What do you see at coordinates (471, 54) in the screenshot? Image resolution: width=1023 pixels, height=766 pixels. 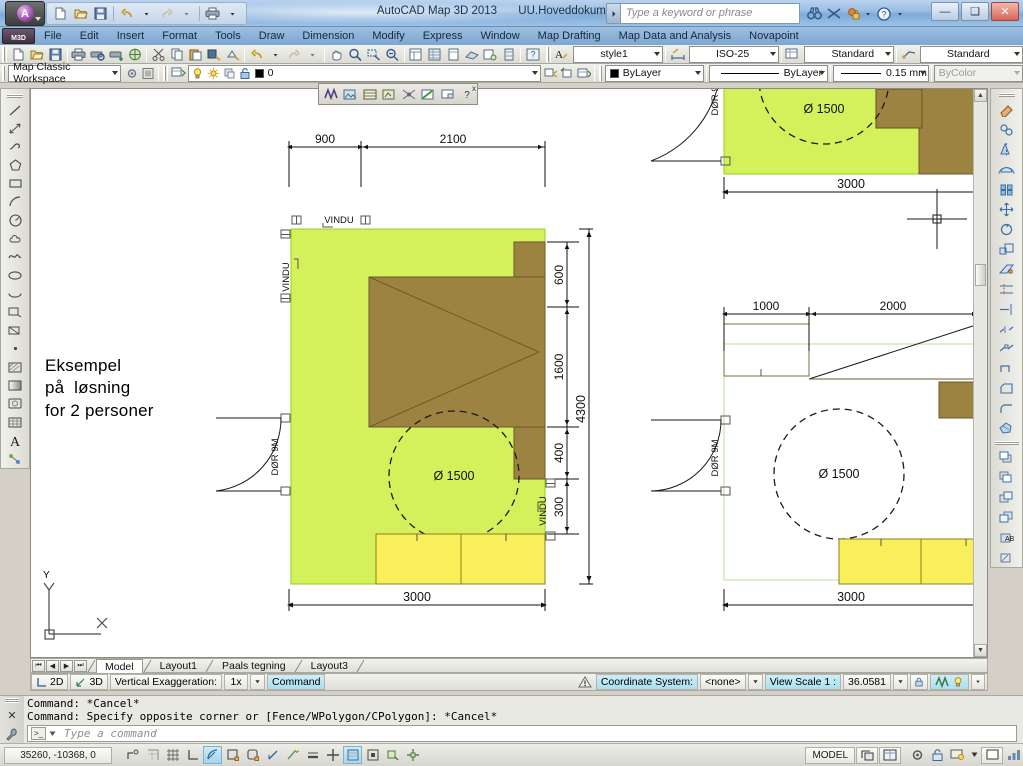 I see `sheetset-icon` at bounding box center [471, 54].